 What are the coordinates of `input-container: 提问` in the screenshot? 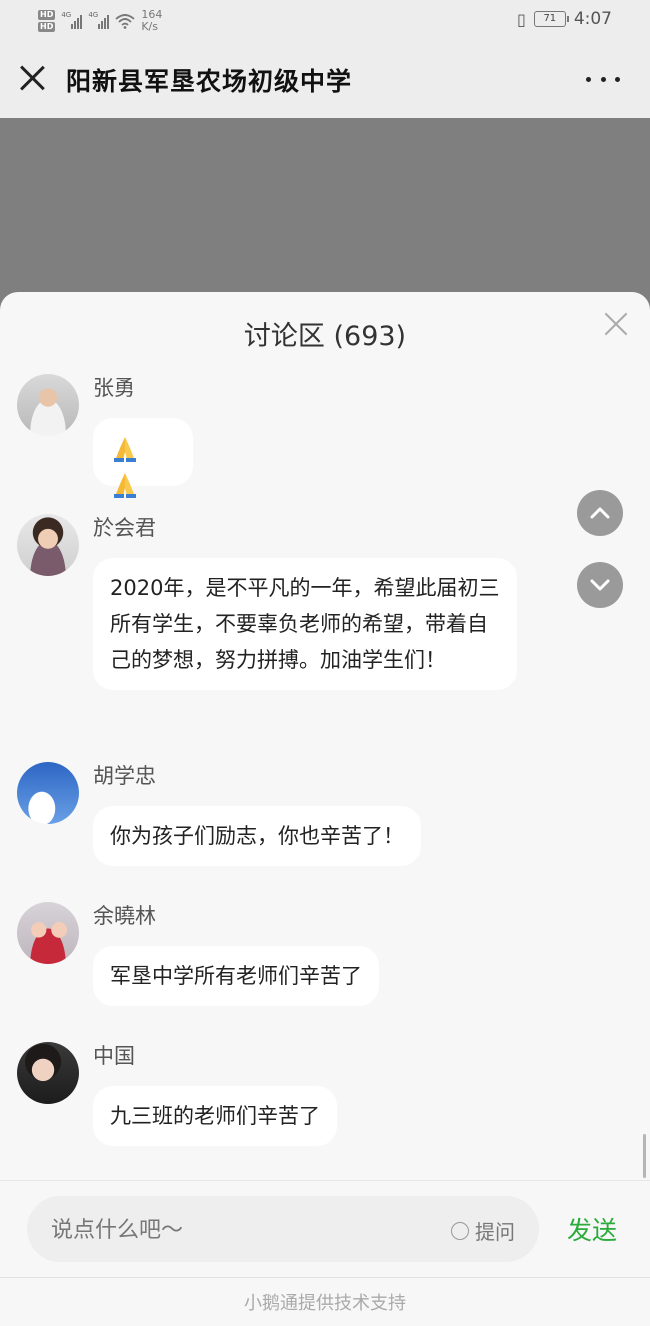 It's located at (283, 1230).